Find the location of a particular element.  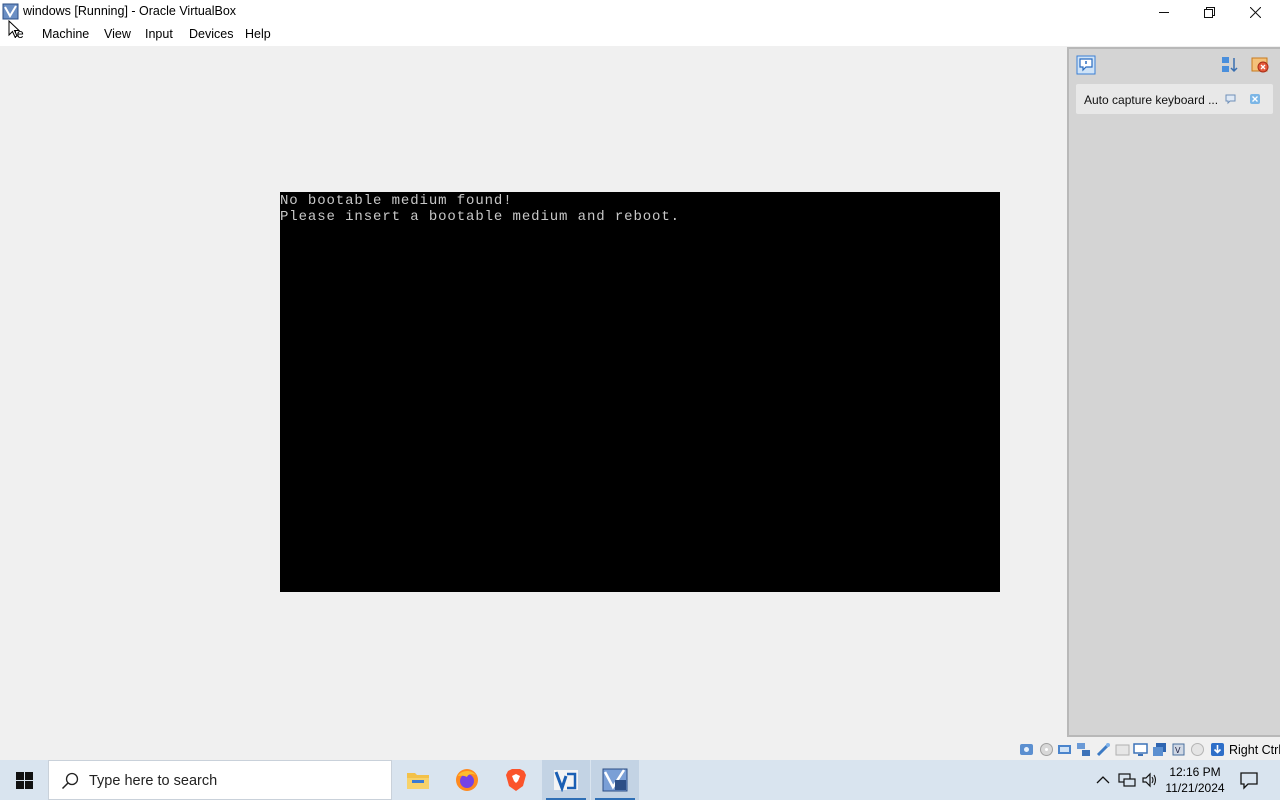

firefox-icon is located at coordinates (467, 780).